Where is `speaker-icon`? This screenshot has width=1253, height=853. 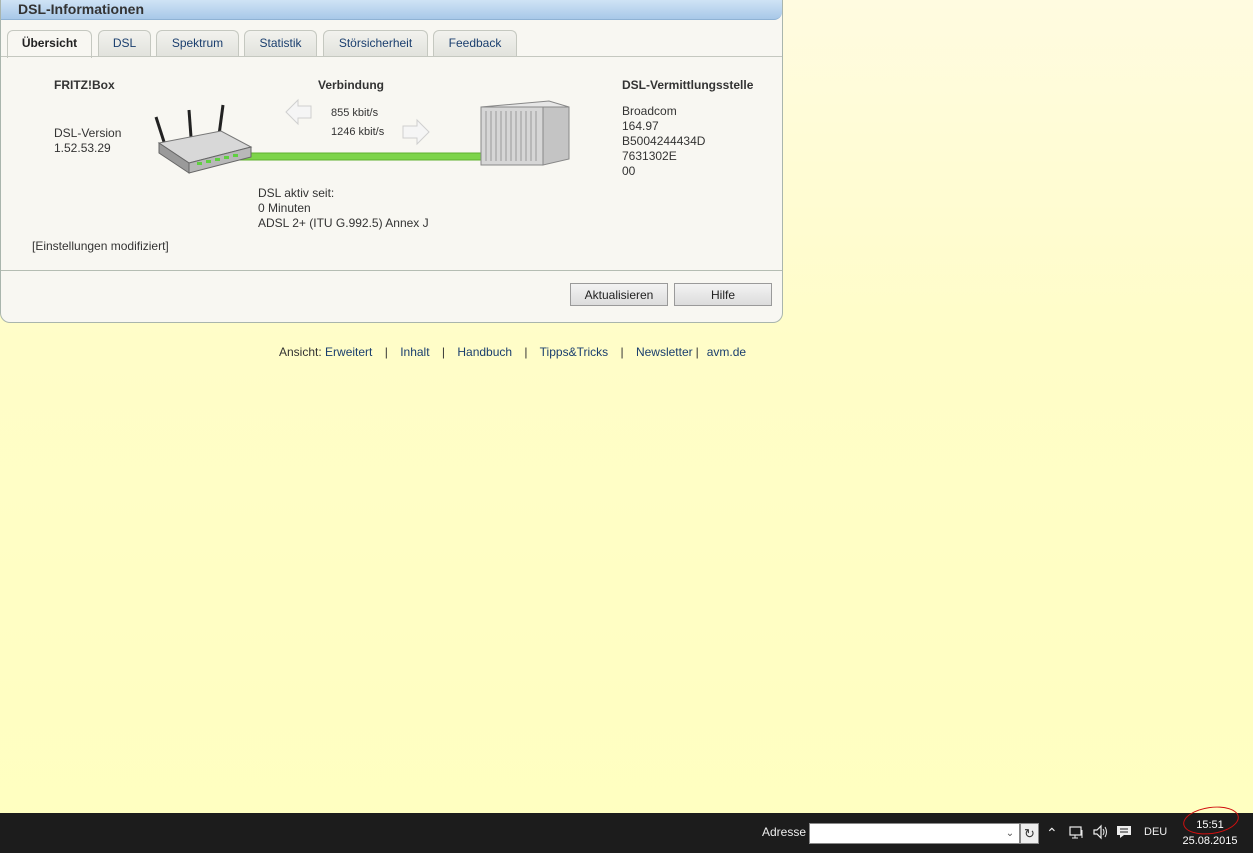
speaker-icon is located at coordinates (1101, 834).